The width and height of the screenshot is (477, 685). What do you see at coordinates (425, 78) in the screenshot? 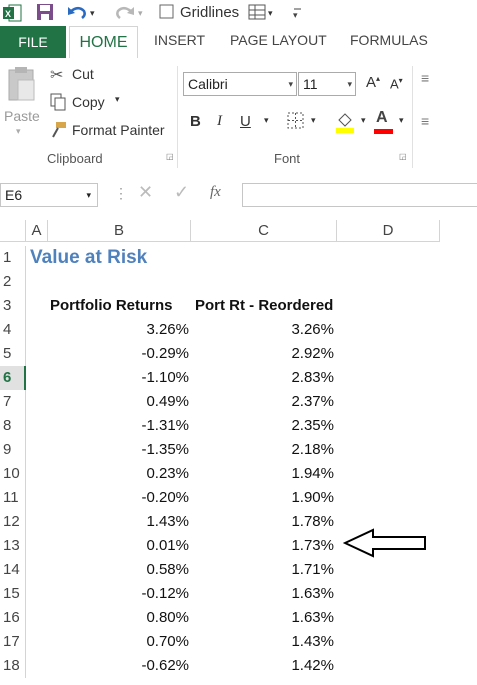
I see `alignment-group-icon: ≡` at bounding box center [425, 78].